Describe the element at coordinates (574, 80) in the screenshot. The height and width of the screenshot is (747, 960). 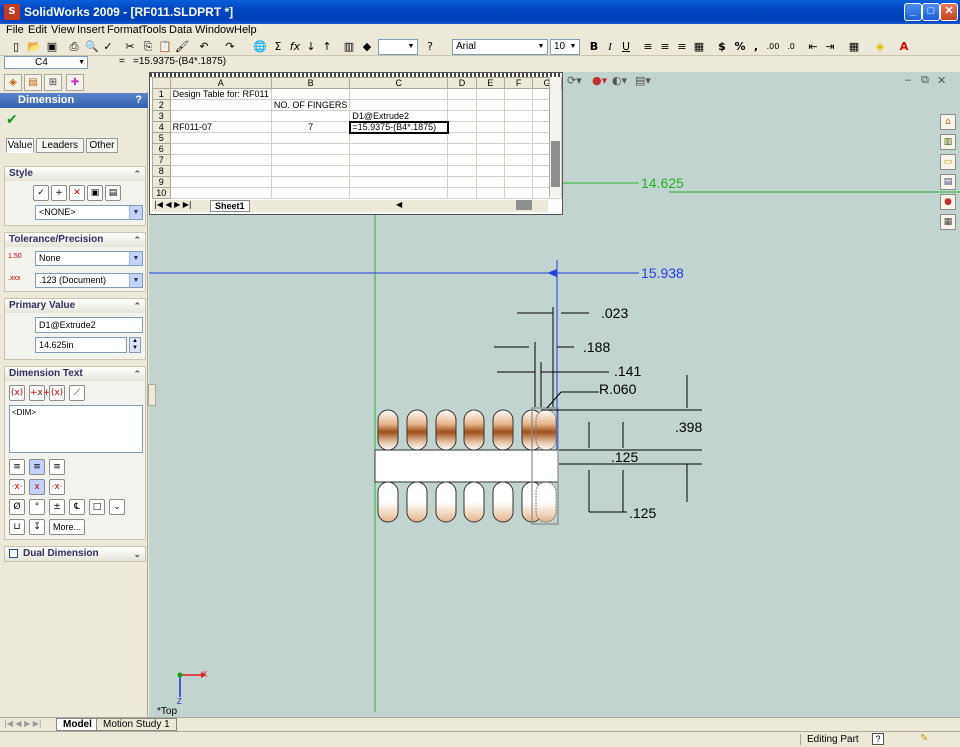
I see `view-orientation-icon: ⟳▾` at that location.